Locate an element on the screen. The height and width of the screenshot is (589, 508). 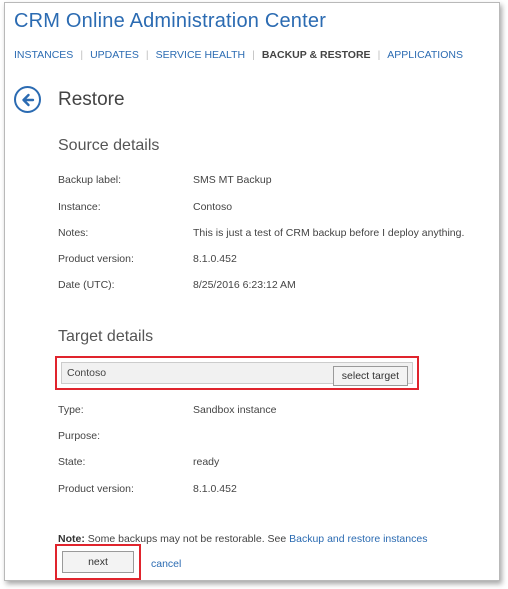
row-label: Type: is located at coordinates (71, 410).